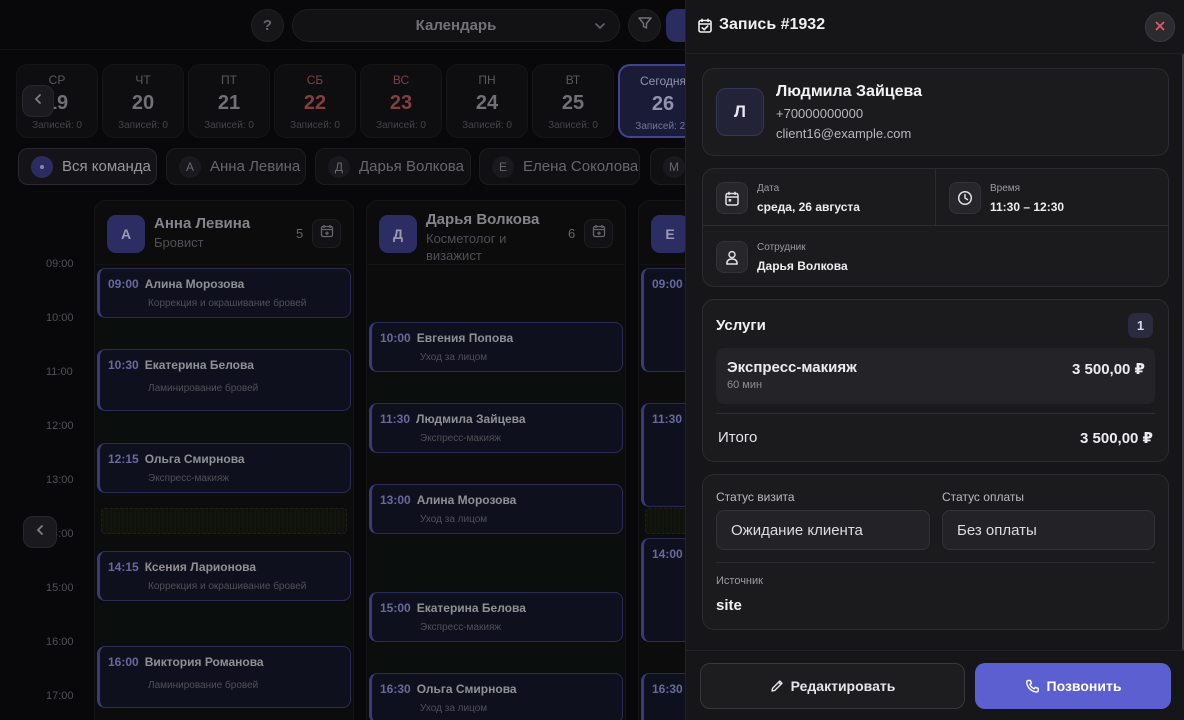 This screenshot has height=720, width=1184. I want to click on pencil-icon, so click(777, 686).